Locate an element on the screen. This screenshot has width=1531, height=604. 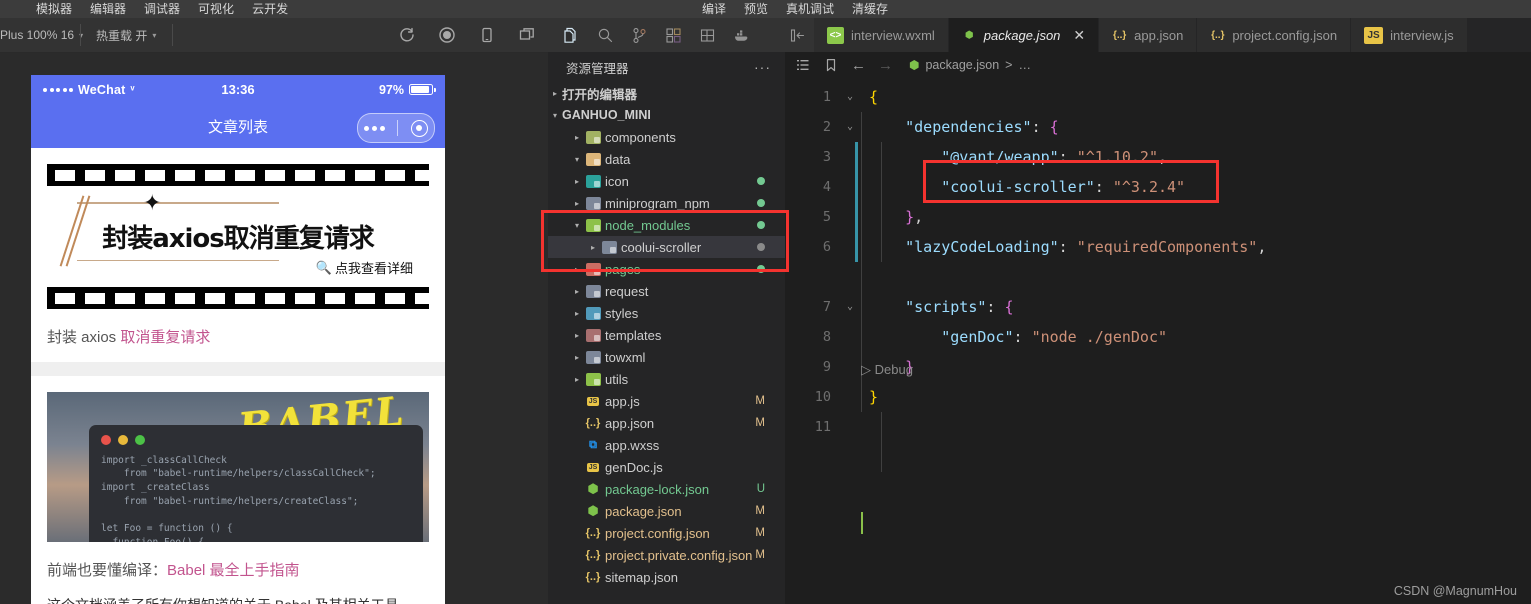
code-token: : is located at coordinates (1067, 247).